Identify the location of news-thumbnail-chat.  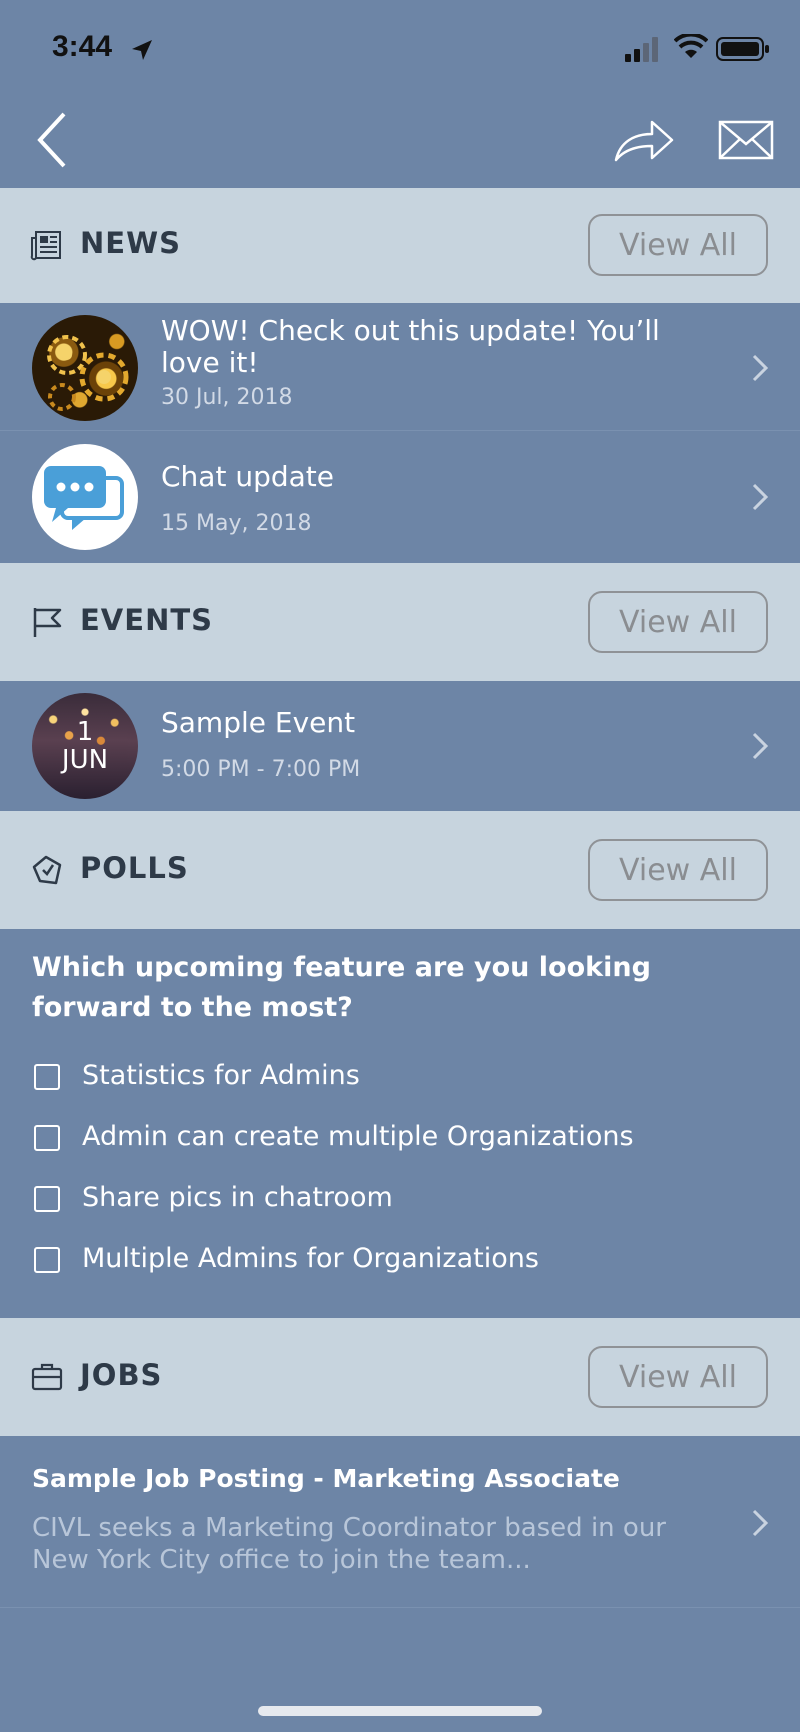
(85, 497).